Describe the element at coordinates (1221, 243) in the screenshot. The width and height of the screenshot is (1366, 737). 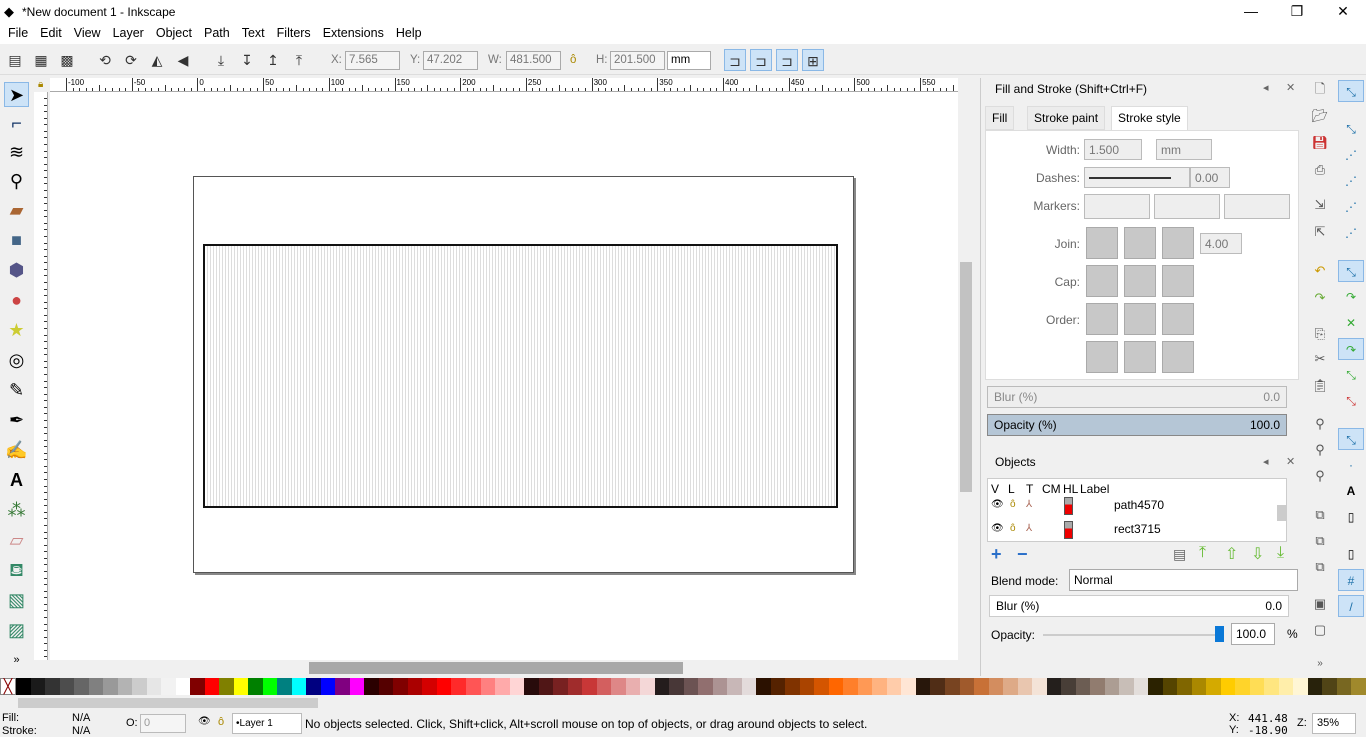
I see `miter-limit-input: 4.00` at that location.